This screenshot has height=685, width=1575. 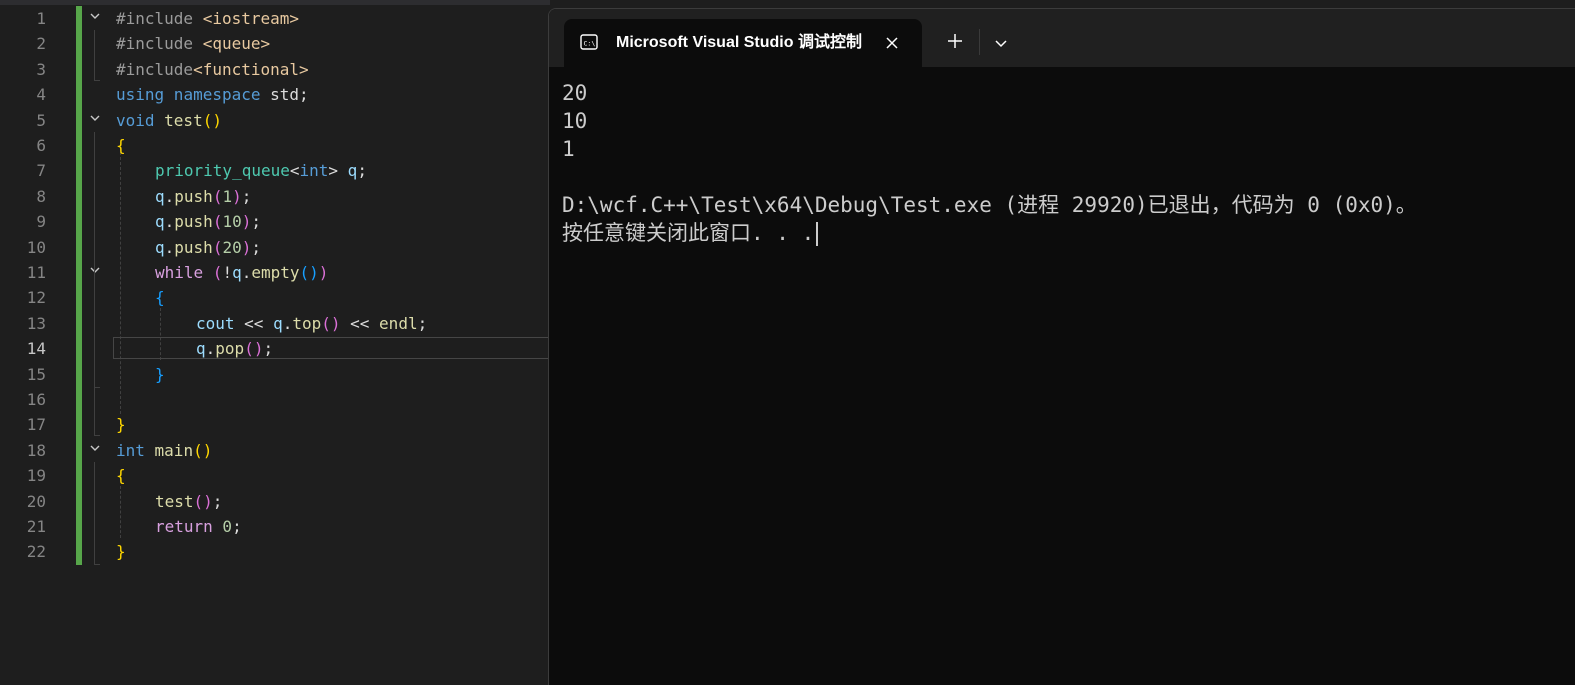 What do you see at coordinates (232, 222) in the screenshot?
I see `code-token: 10` at bounding box center [232, 222].